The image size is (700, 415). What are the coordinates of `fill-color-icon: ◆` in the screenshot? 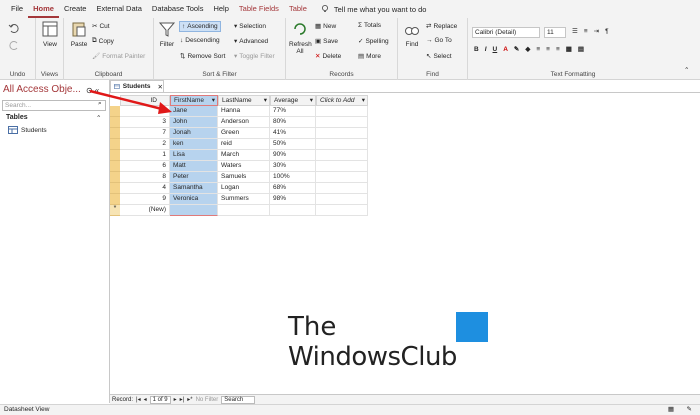 It's located at (527, 49).